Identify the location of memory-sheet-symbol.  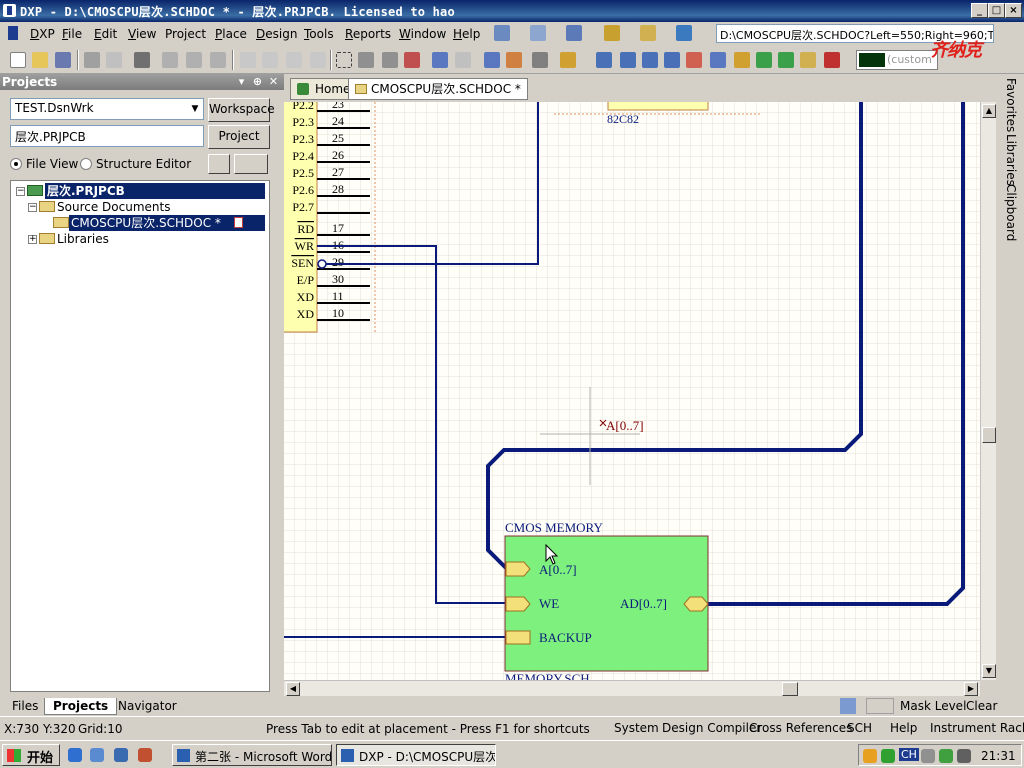
(606, 603).